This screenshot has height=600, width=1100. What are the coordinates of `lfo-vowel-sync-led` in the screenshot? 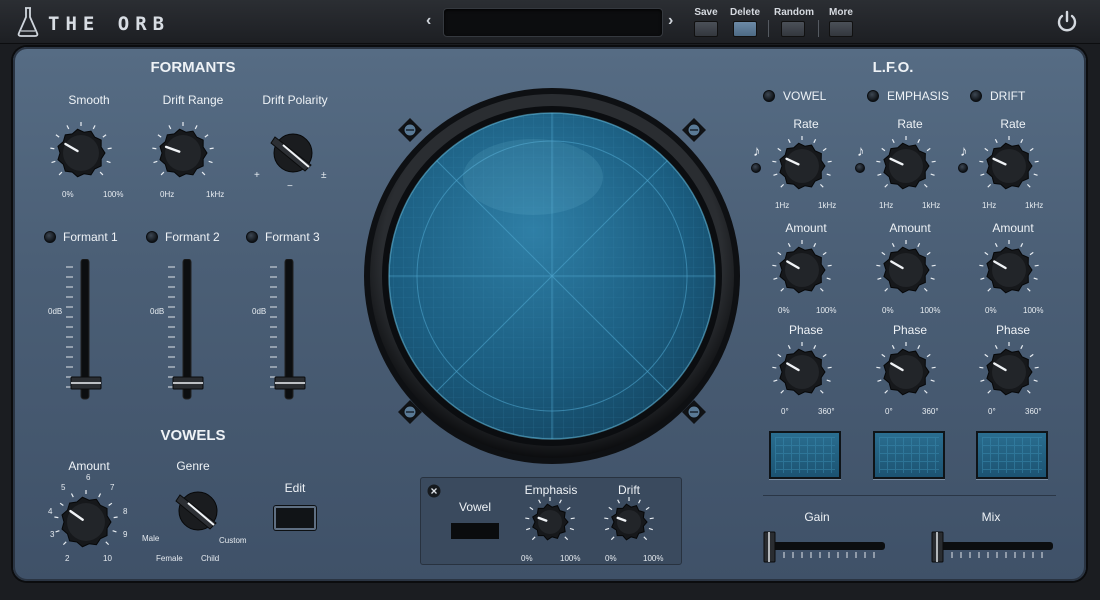 It's located at (756, 168).